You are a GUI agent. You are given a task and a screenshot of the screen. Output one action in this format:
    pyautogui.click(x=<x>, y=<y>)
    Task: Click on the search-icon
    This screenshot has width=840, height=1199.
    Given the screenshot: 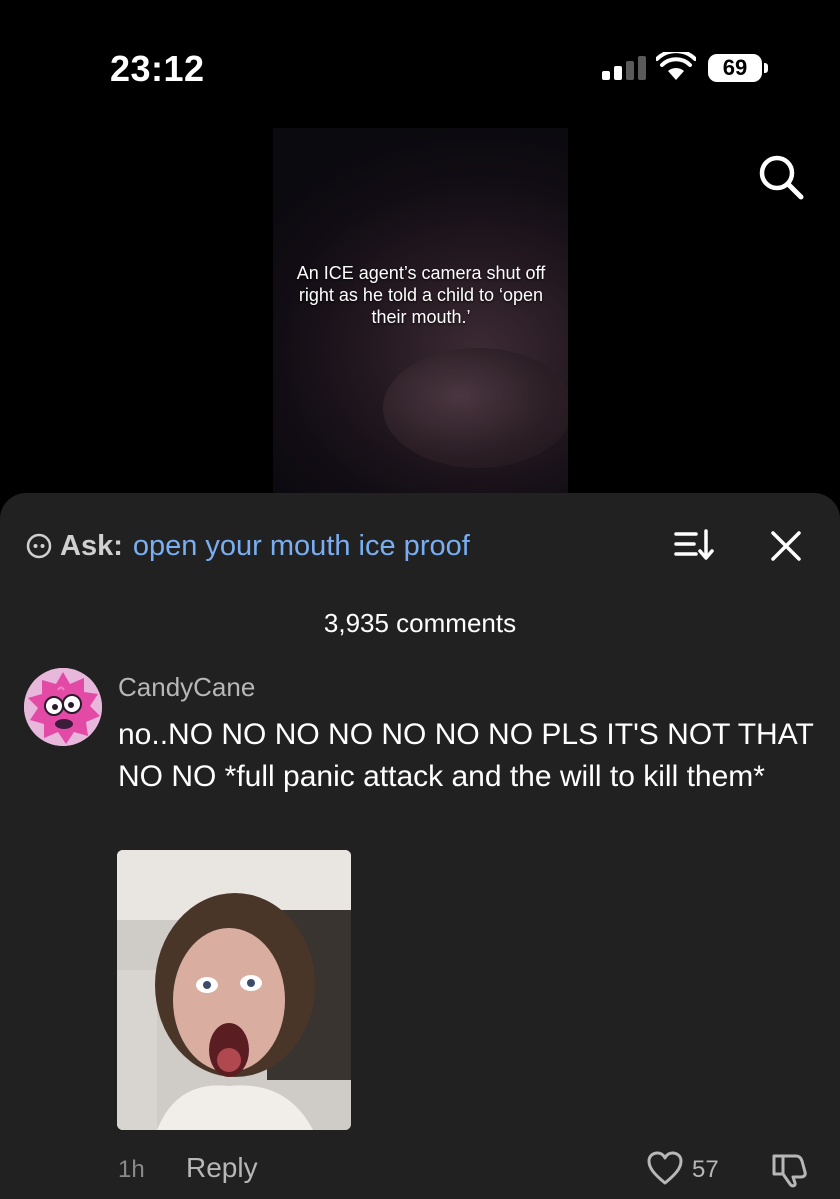 What is the action you would take?
    pyautogui.click(x=781, y=177)
    